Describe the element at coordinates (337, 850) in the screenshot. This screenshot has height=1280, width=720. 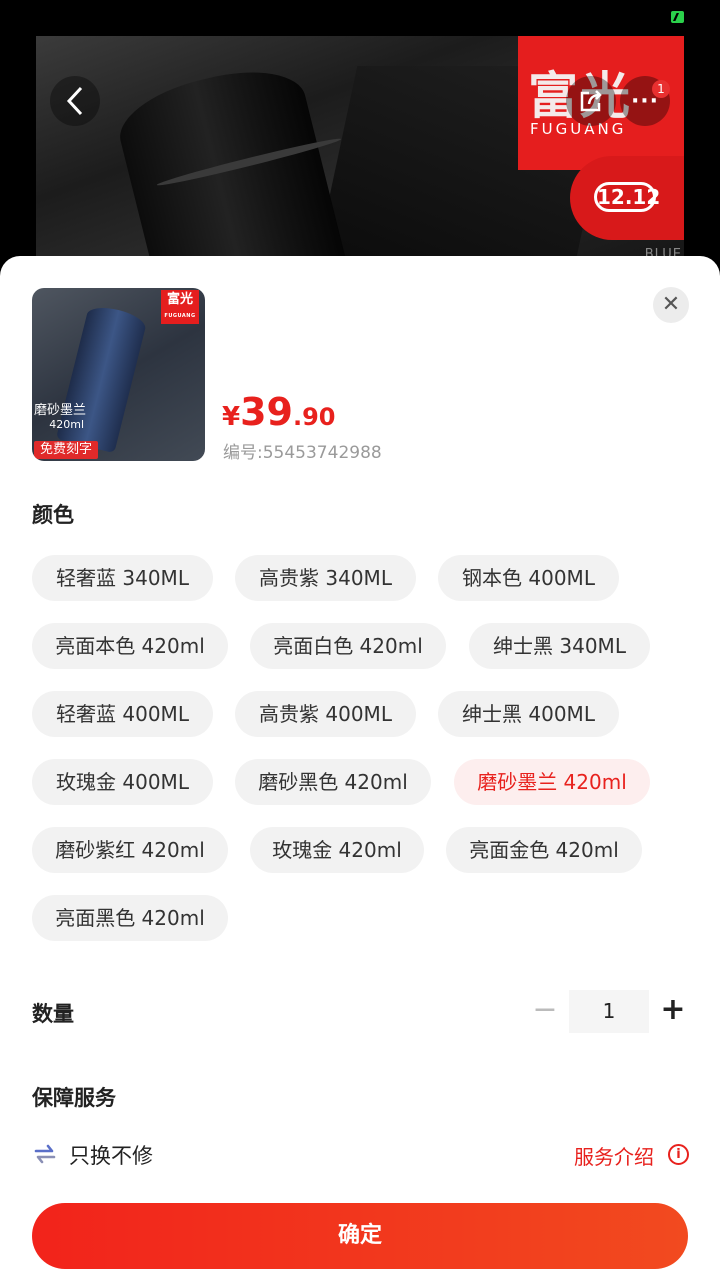
I see `color-option: 玫瑰金 420ml` at that location.